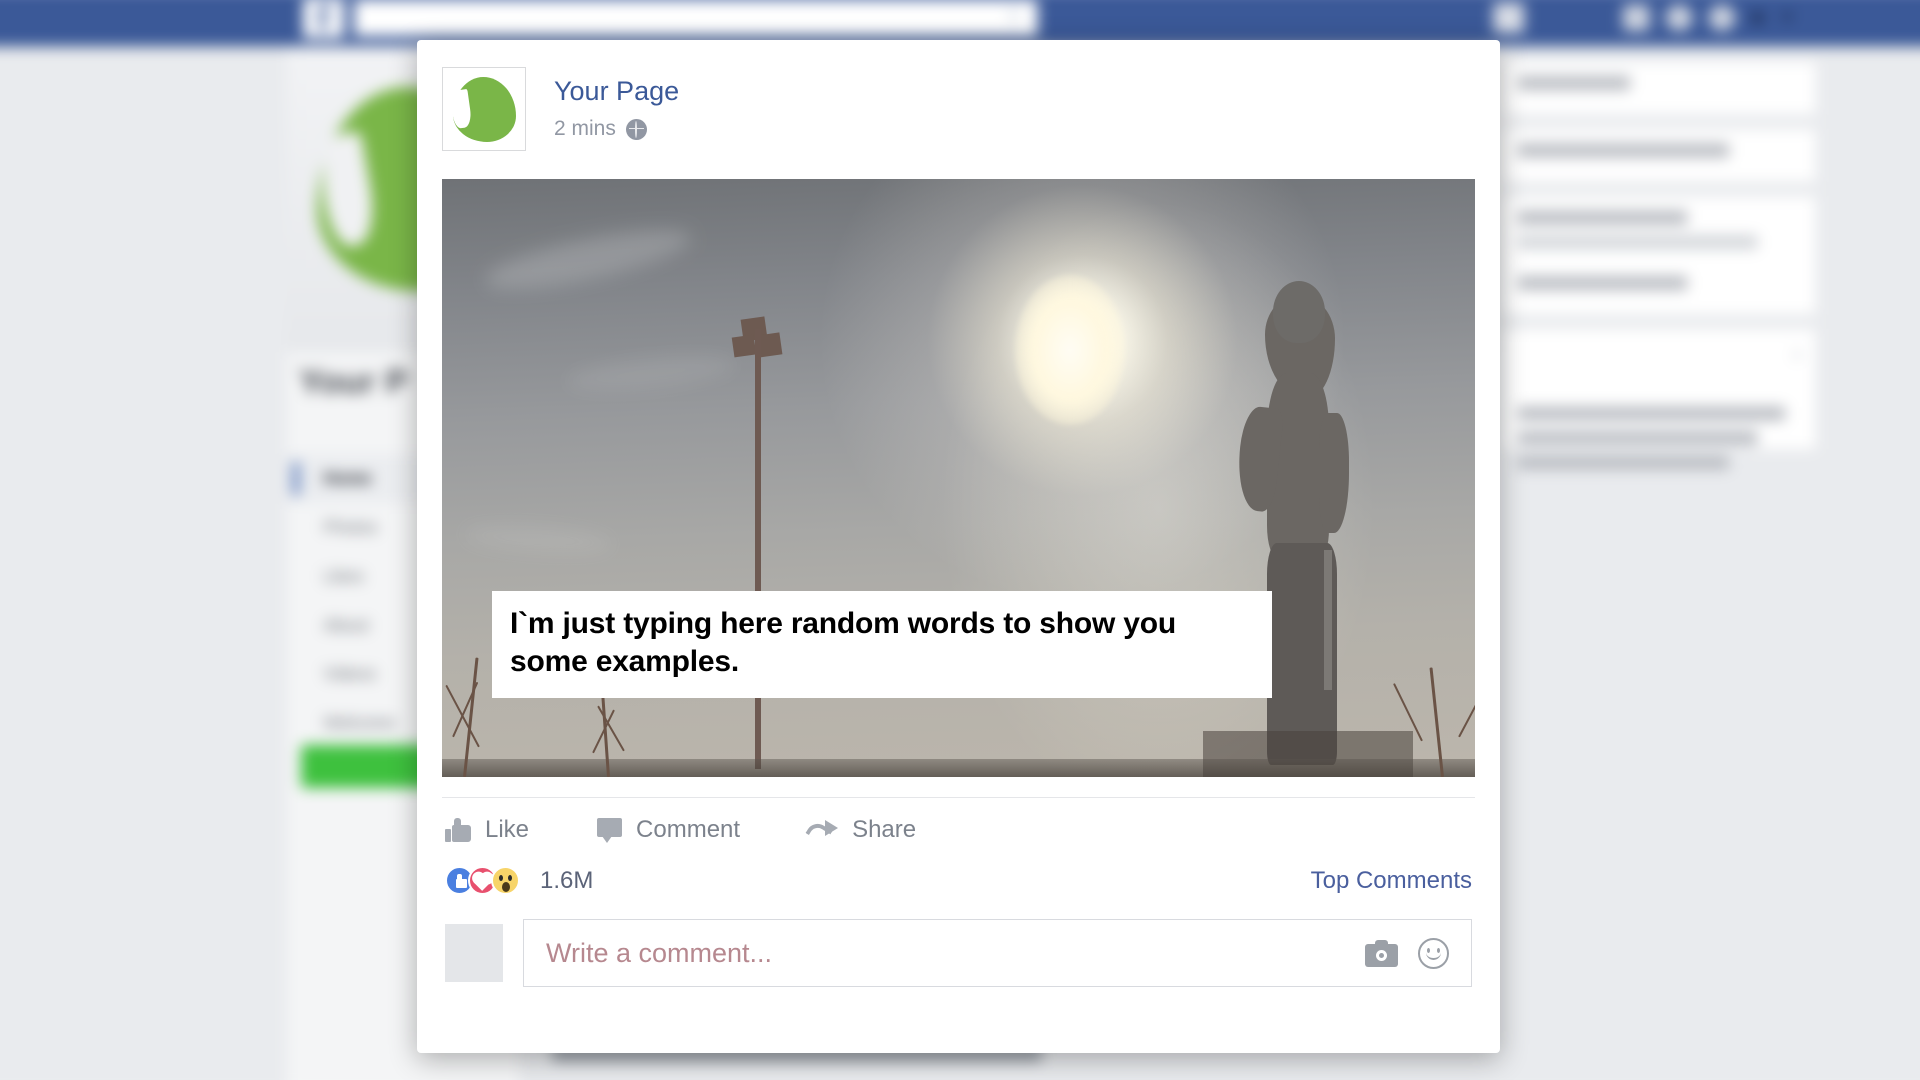  I want to click on like-button-label: Like, so click(507, 829).